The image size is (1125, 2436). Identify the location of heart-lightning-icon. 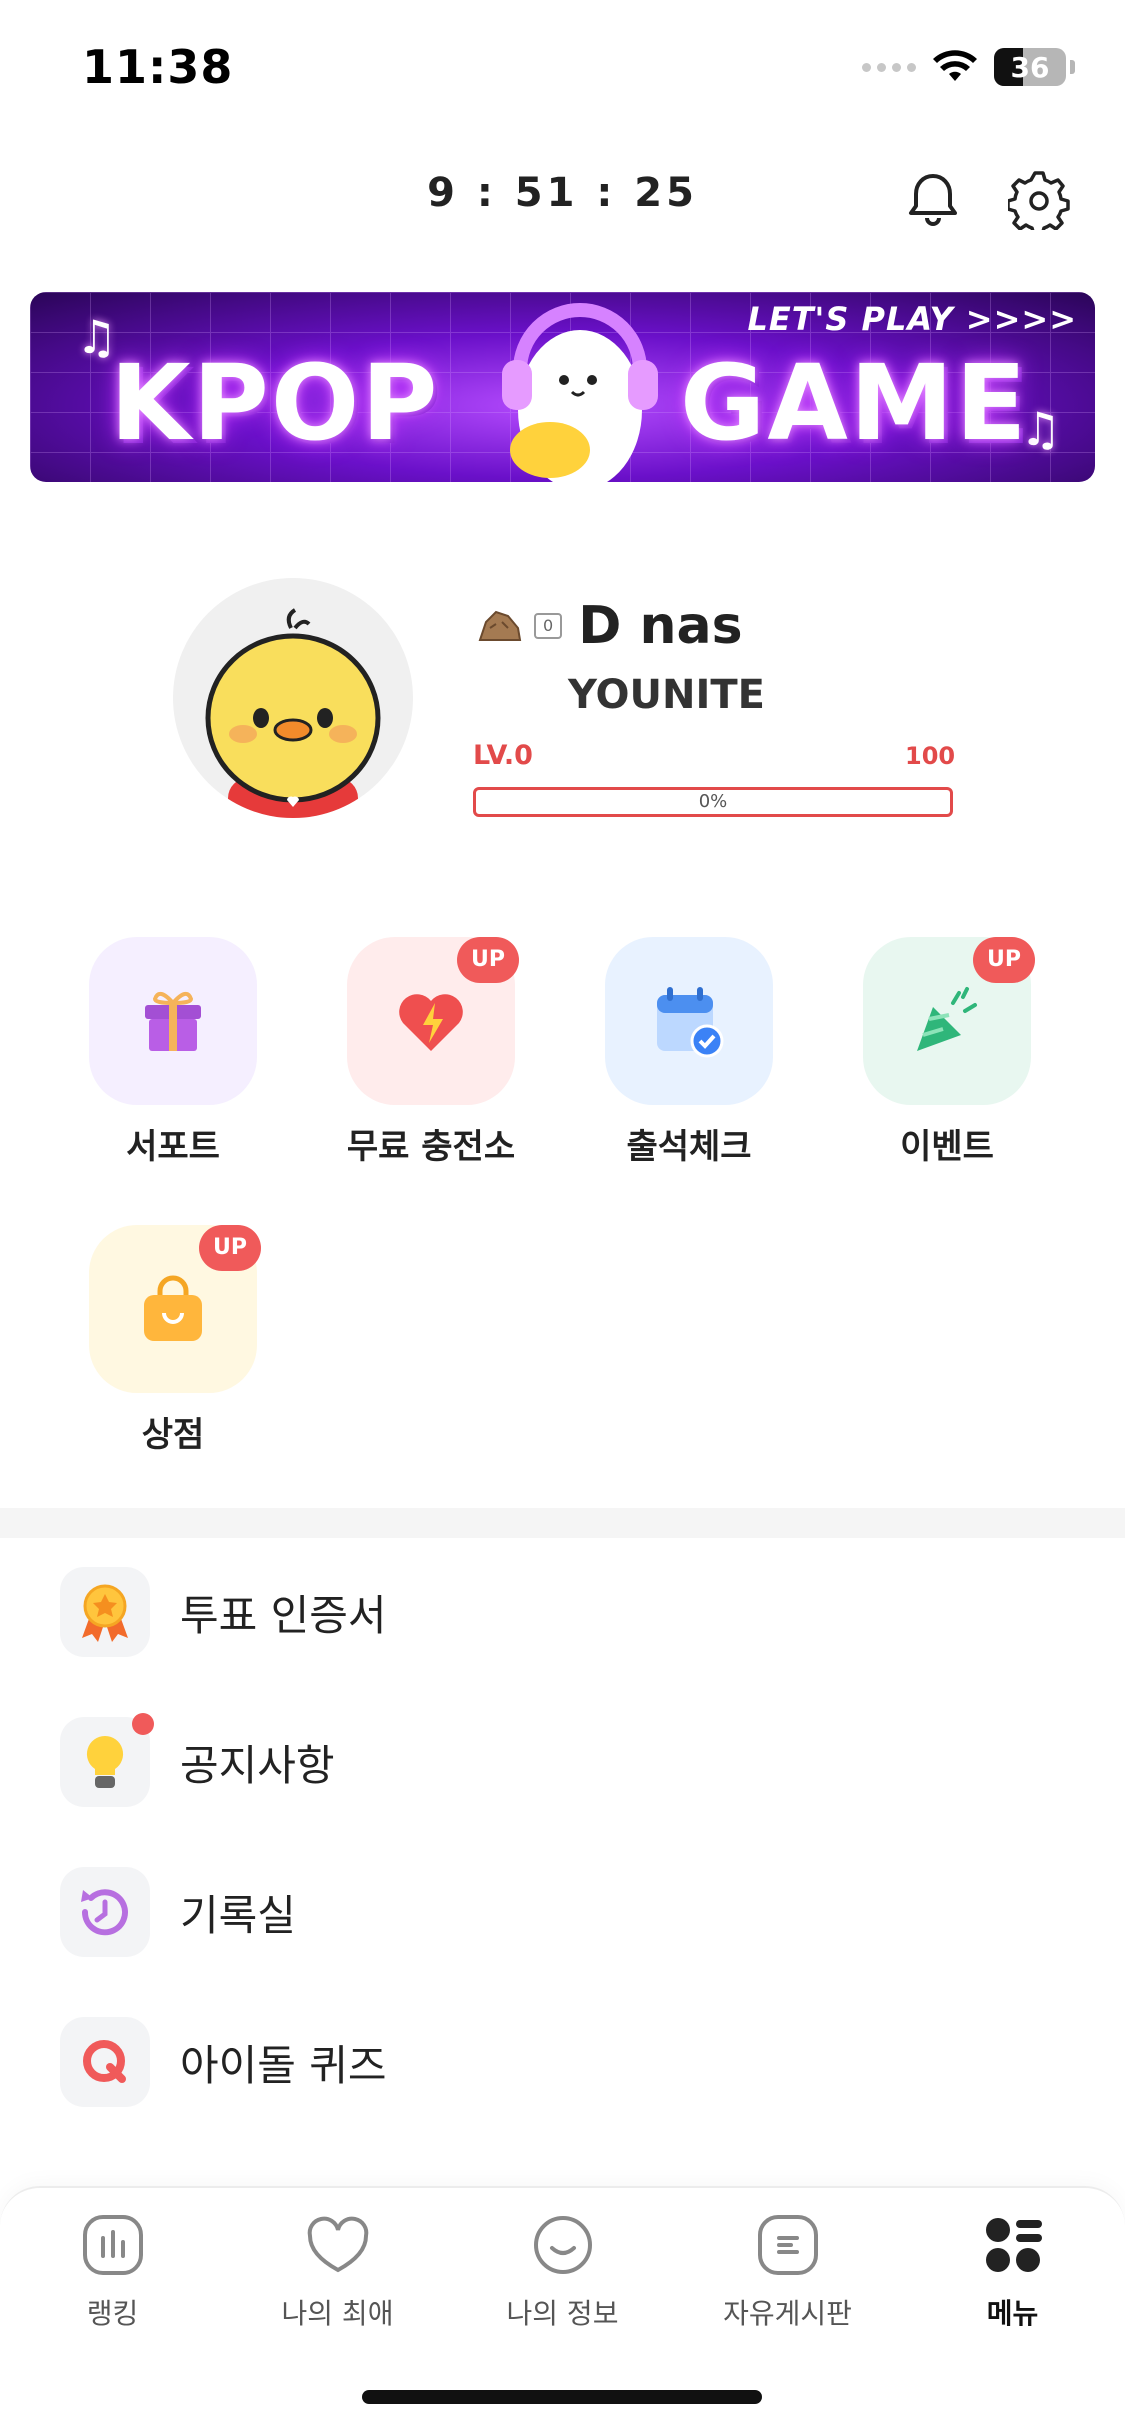
(431, 1022).